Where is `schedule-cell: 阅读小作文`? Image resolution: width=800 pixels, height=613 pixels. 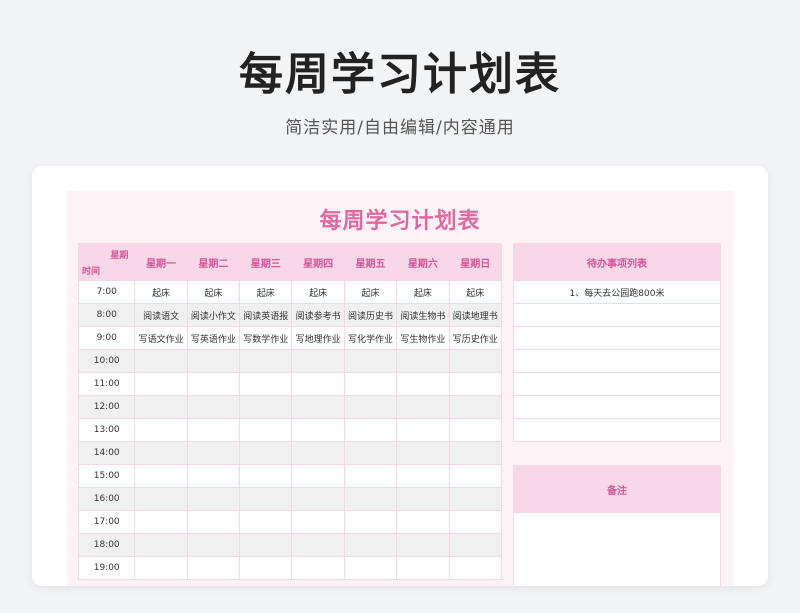
schedule-cell: 阅读小作文 is located at coordinates (213, 315).